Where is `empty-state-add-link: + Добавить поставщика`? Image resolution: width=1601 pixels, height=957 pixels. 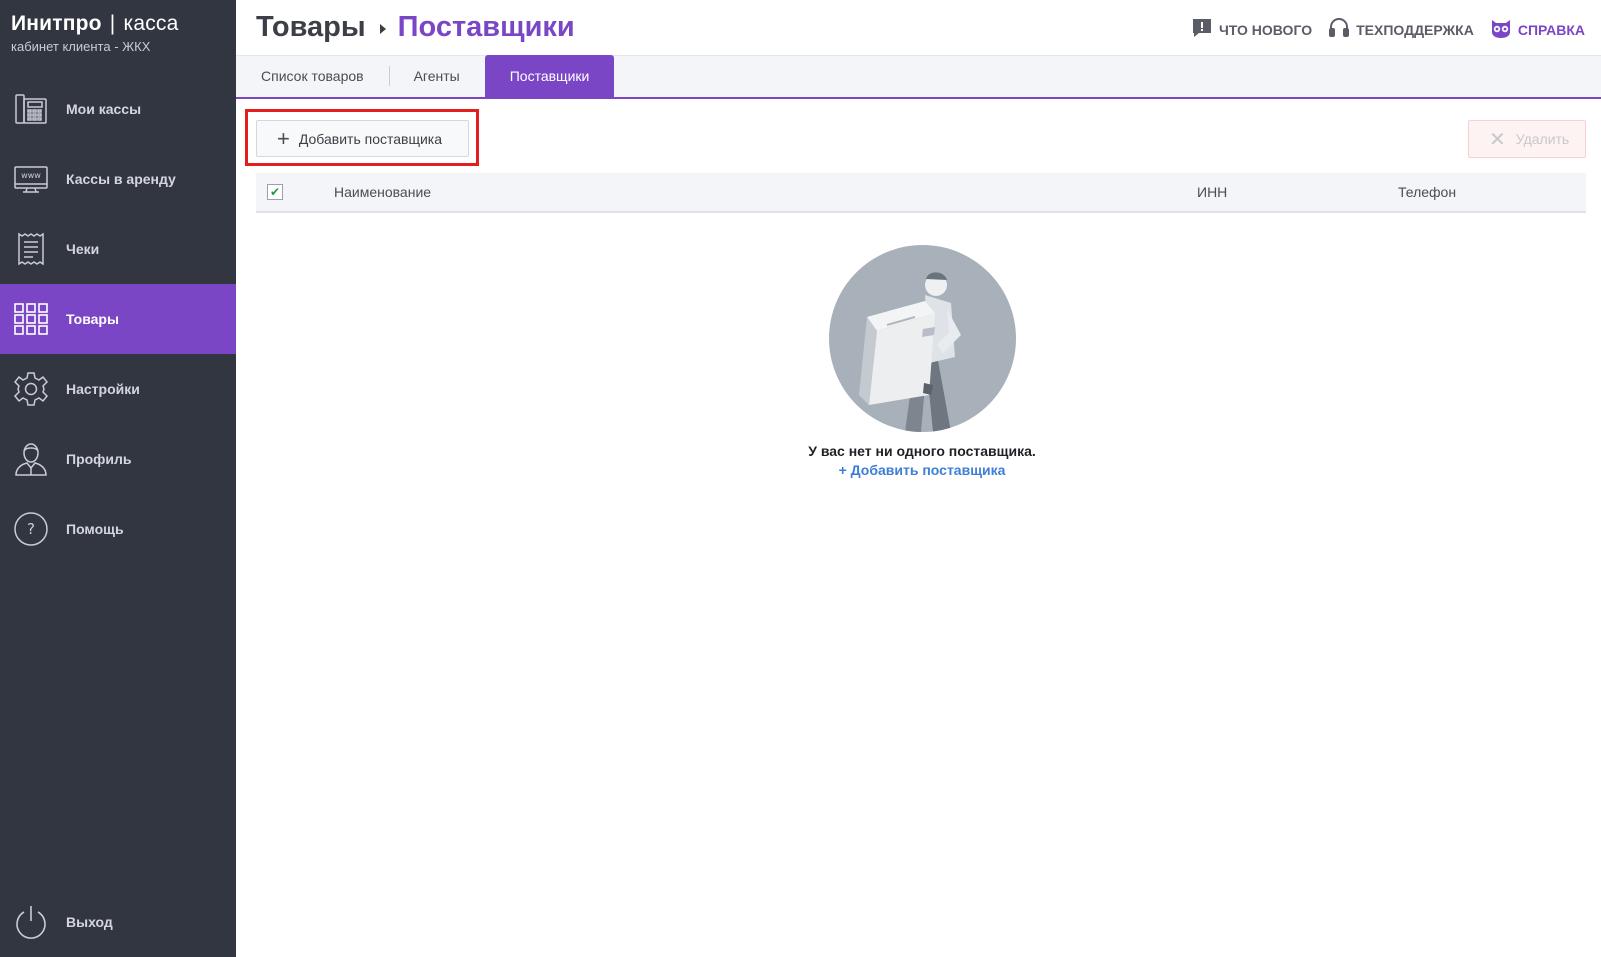
empty-state-add-link: + Добавить поставщика is located at coordinates (922, 470).